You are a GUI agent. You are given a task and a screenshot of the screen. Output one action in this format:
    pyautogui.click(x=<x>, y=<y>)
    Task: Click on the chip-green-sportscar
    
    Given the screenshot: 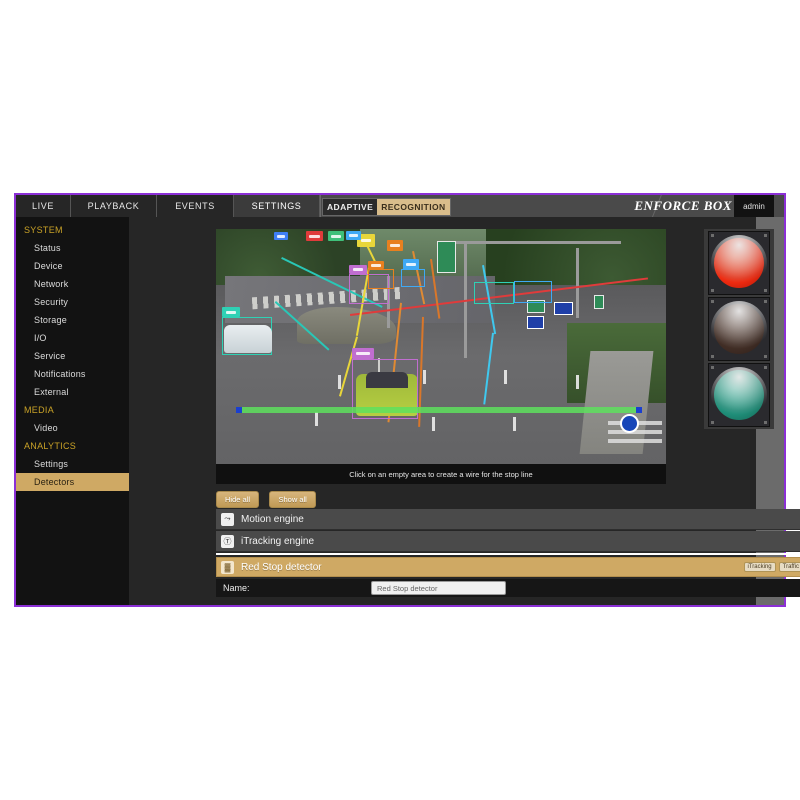 What is the action you would take?
    pyautogui.click(x=358, y=269)
    